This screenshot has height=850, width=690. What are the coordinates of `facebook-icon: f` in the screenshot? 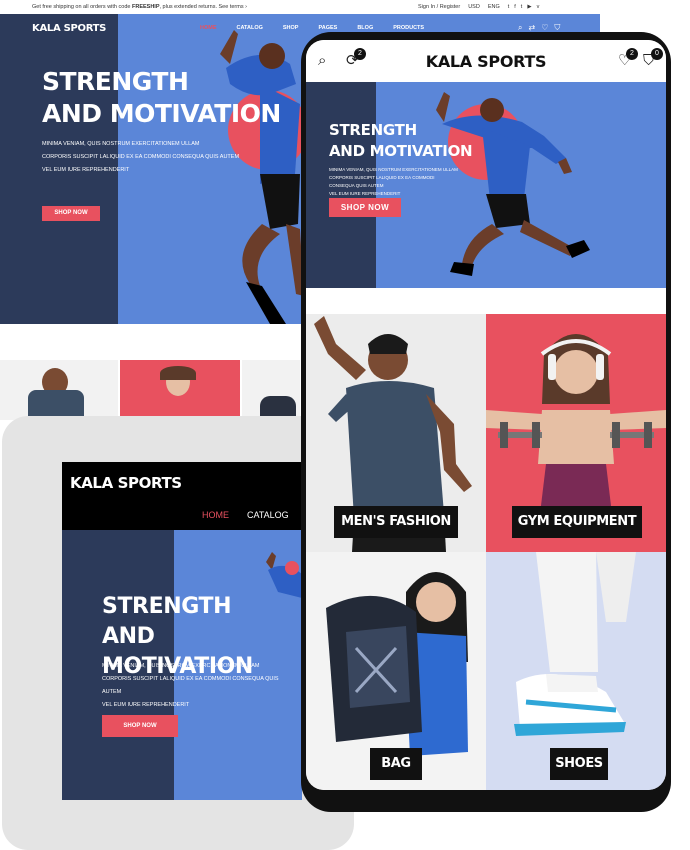 It's located at (515, 7).